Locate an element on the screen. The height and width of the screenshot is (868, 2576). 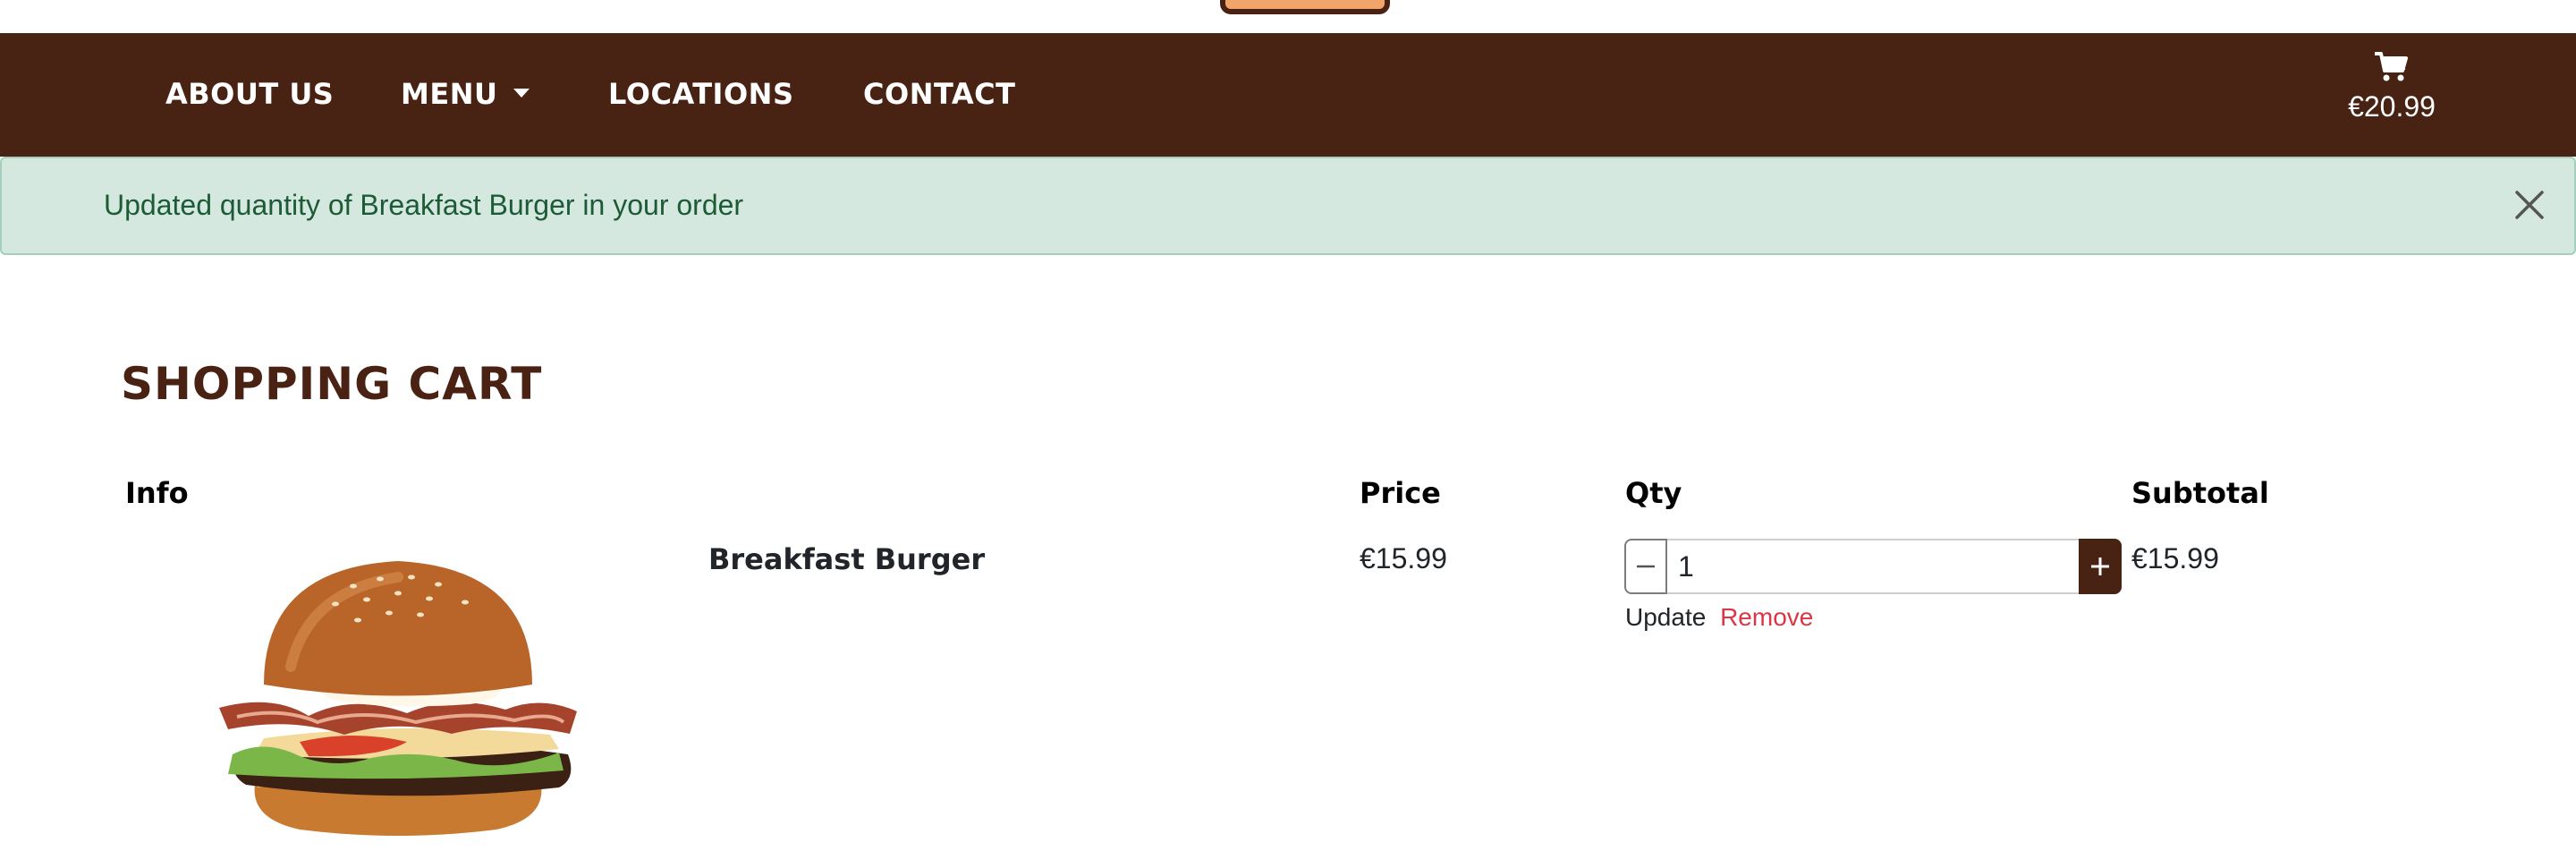
page-title: SHOPPING CART is located at coordinates (332, 384).